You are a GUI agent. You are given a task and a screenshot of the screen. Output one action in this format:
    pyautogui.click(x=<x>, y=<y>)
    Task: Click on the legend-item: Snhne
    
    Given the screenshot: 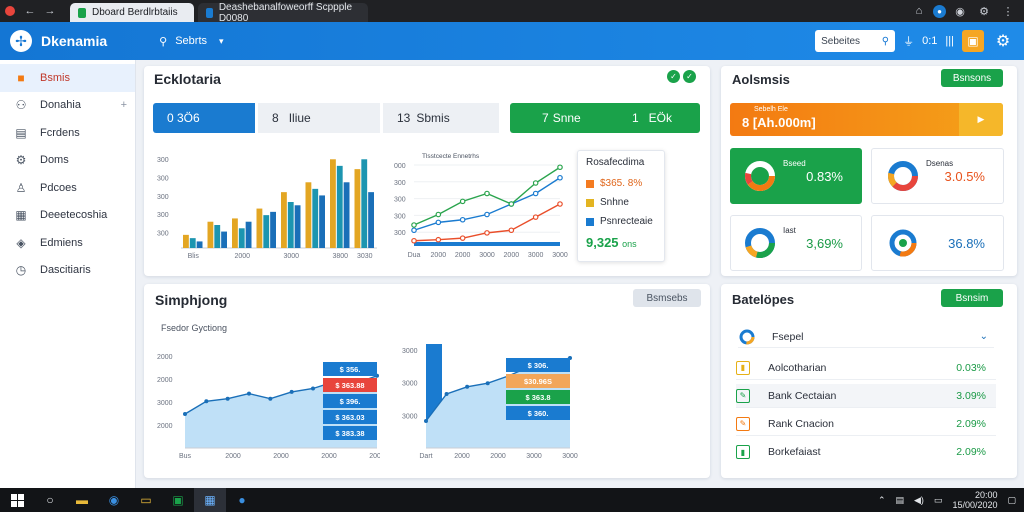 What is the action you would take?
    pyautogui.click(x=621, y=202)
    